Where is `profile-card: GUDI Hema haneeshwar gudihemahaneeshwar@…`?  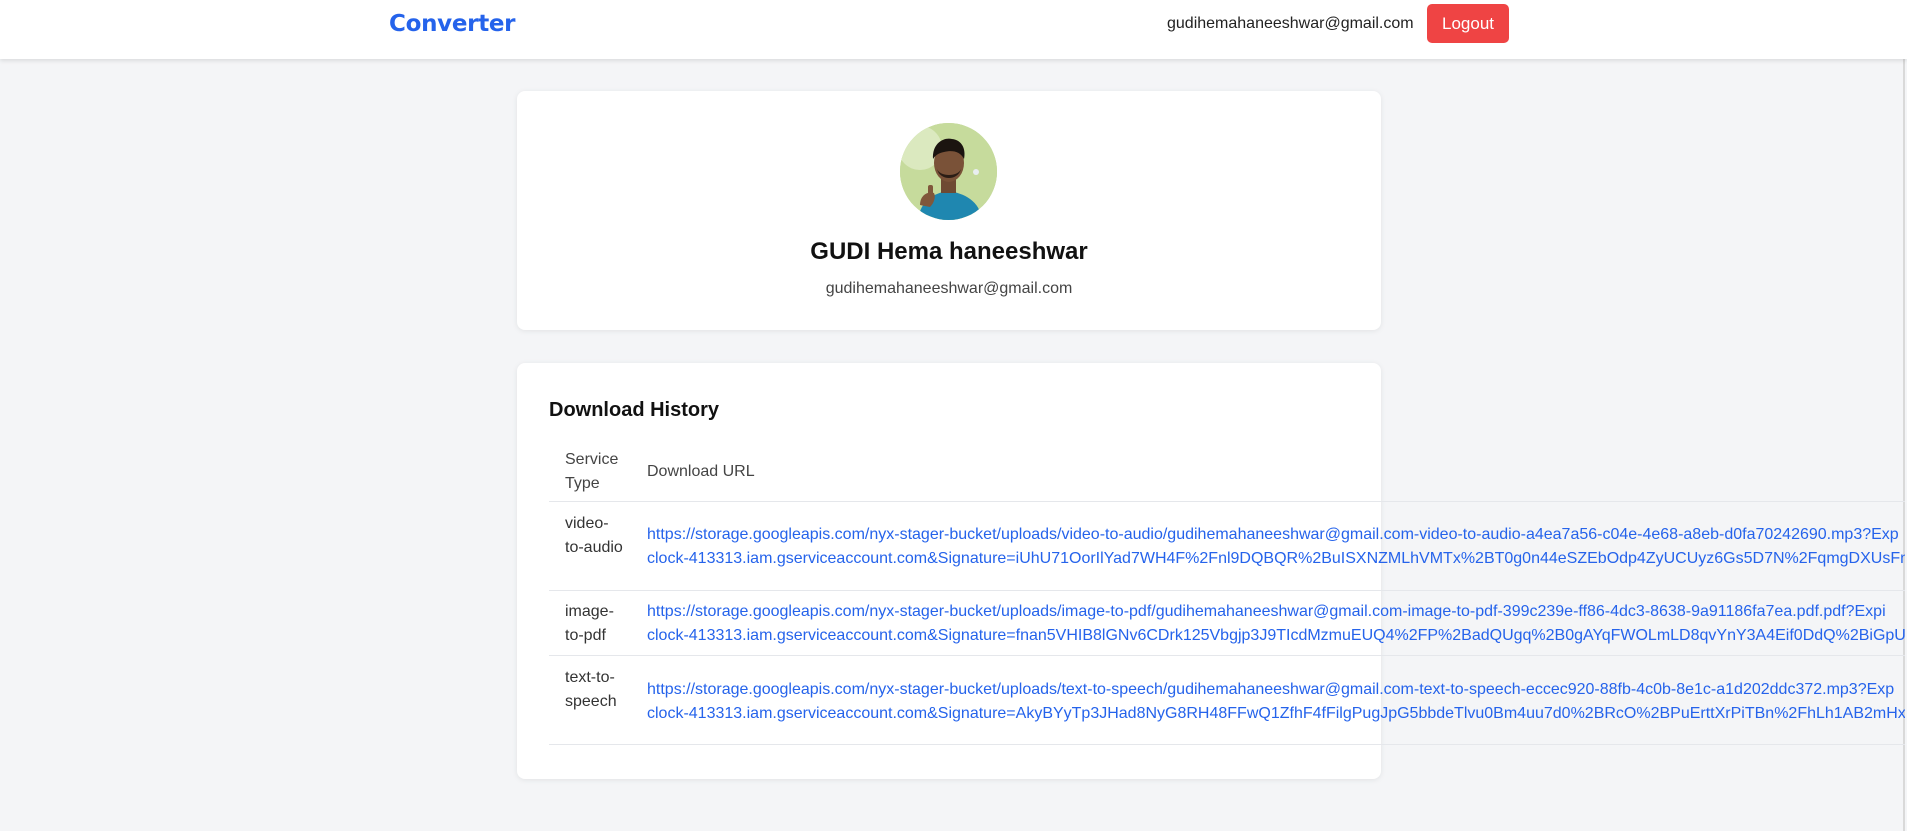
profile-card: GUDI Hema haneeshwar gudihemahaneeshwar@… is located at coordinates (949, 210).